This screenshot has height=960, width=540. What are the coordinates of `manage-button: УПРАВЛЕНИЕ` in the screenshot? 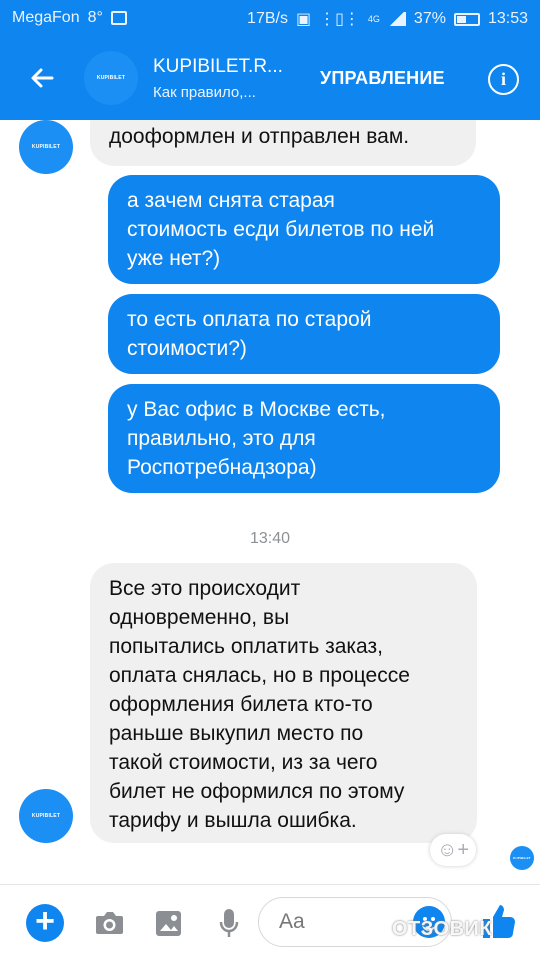 It's located at (382, 78).